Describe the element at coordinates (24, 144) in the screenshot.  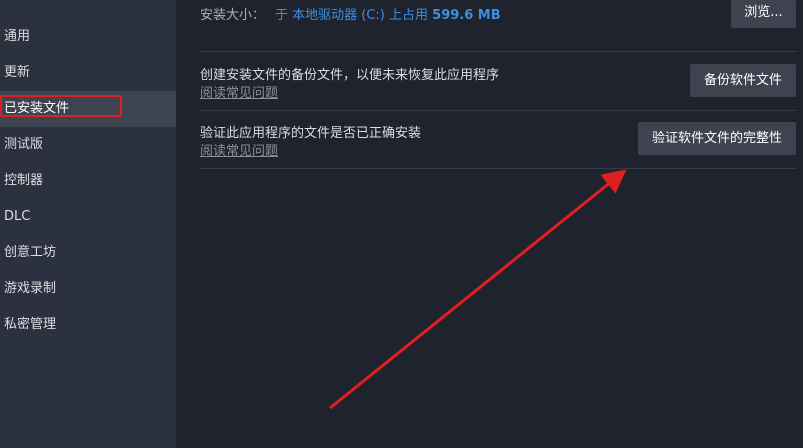
I see `sidebar-item-label: 测试版` at that location.